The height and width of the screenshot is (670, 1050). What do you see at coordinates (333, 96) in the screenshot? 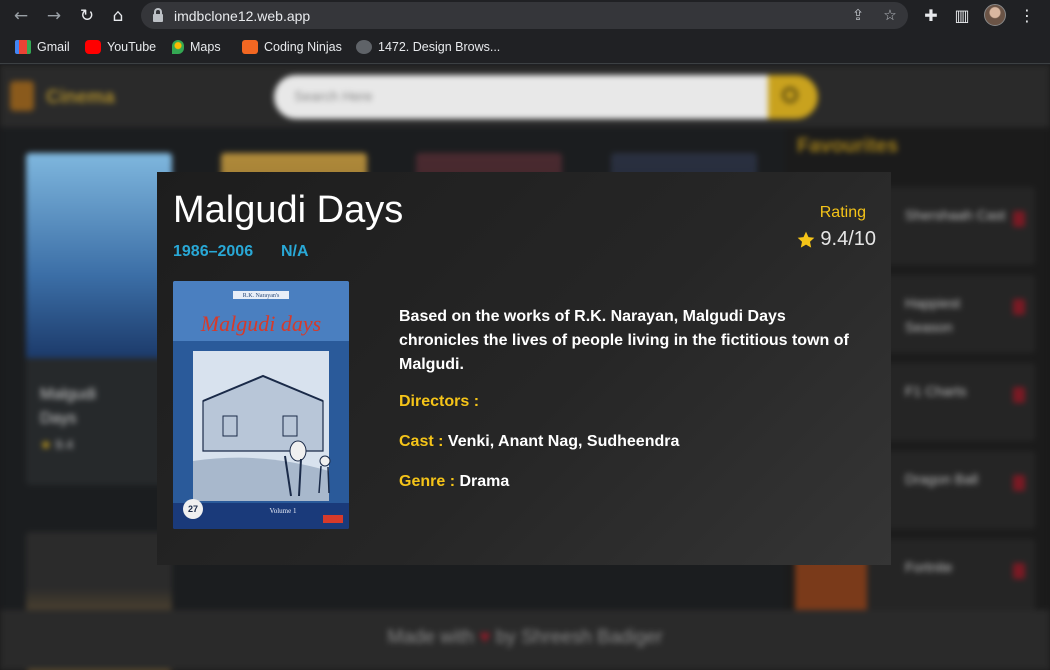
I see `search-placeholder: Search Here` at bounding box center [333, 96].